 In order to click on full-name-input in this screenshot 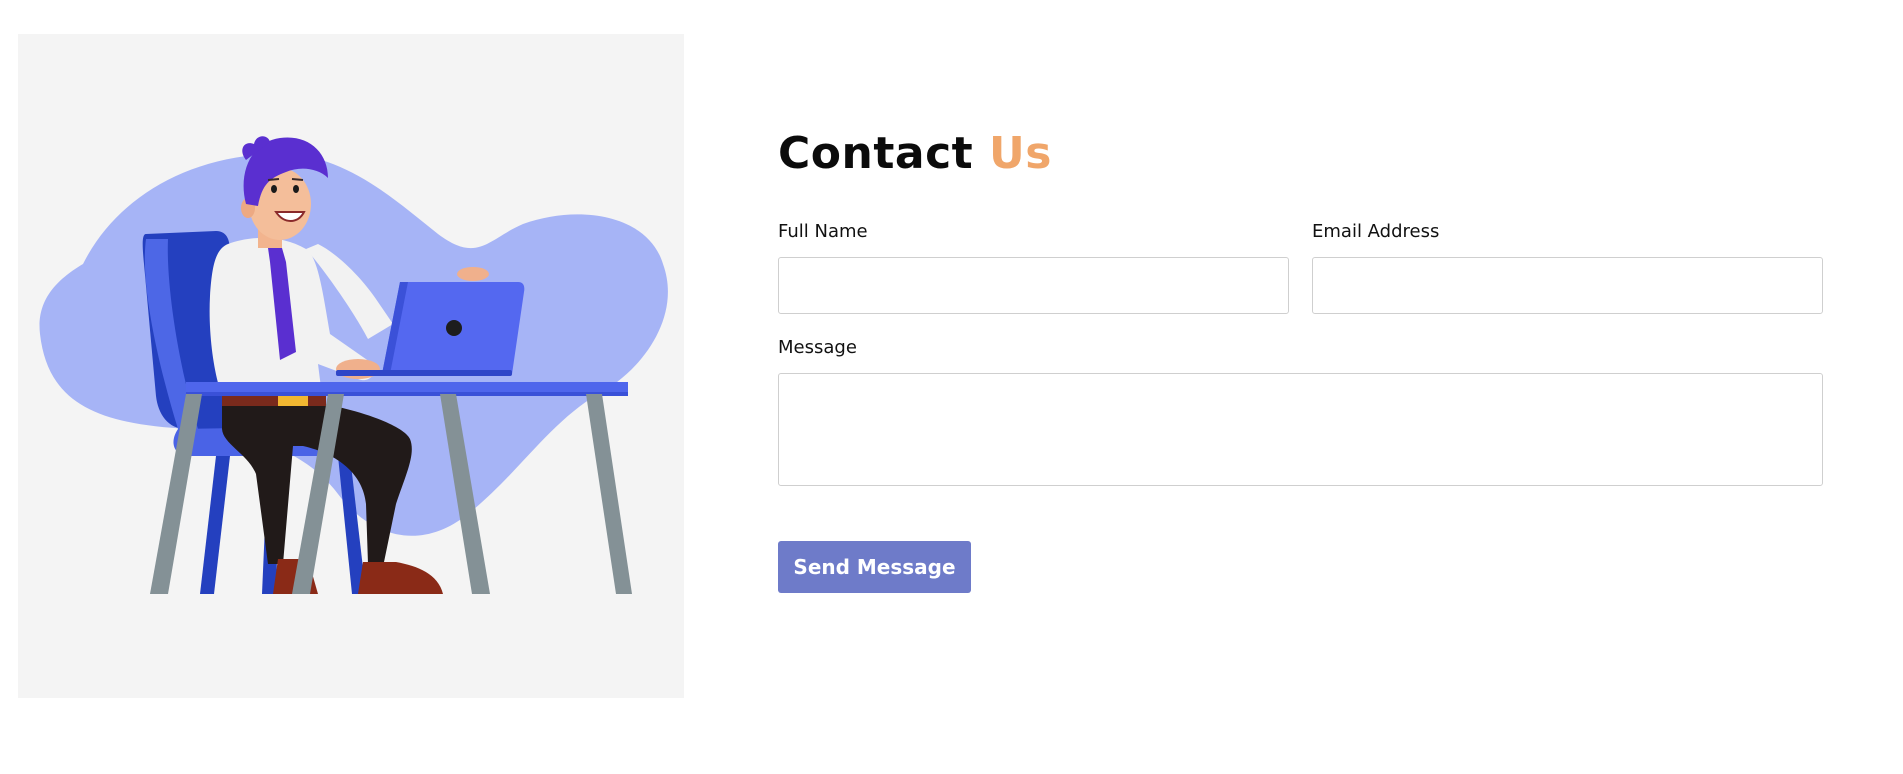, I will do `click(1033, 285)`.